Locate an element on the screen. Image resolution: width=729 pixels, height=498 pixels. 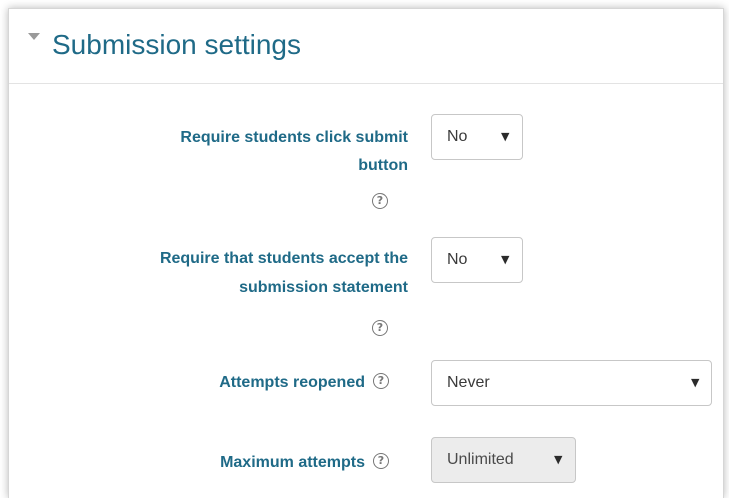
attempts-reopened-label: Attempts reopened is located at coordinates (292, 382).